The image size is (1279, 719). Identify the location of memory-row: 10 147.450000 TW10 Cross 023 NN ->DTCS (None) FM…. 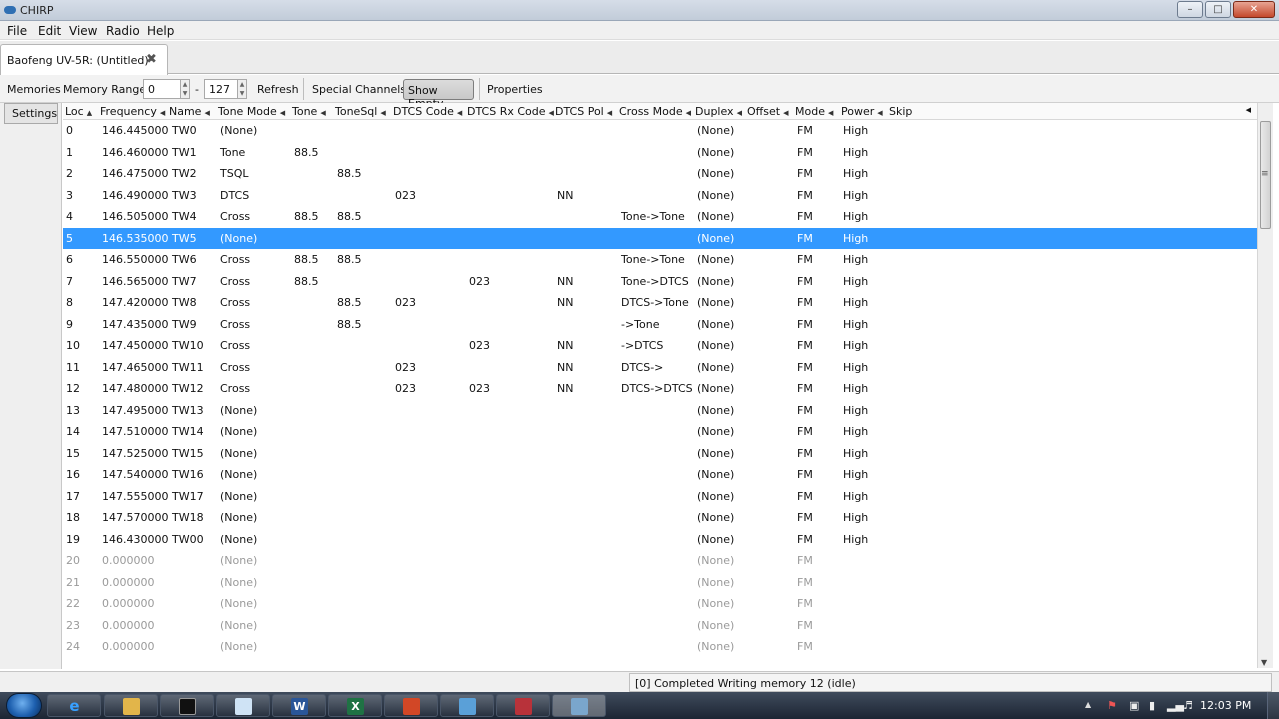
(660, 346).